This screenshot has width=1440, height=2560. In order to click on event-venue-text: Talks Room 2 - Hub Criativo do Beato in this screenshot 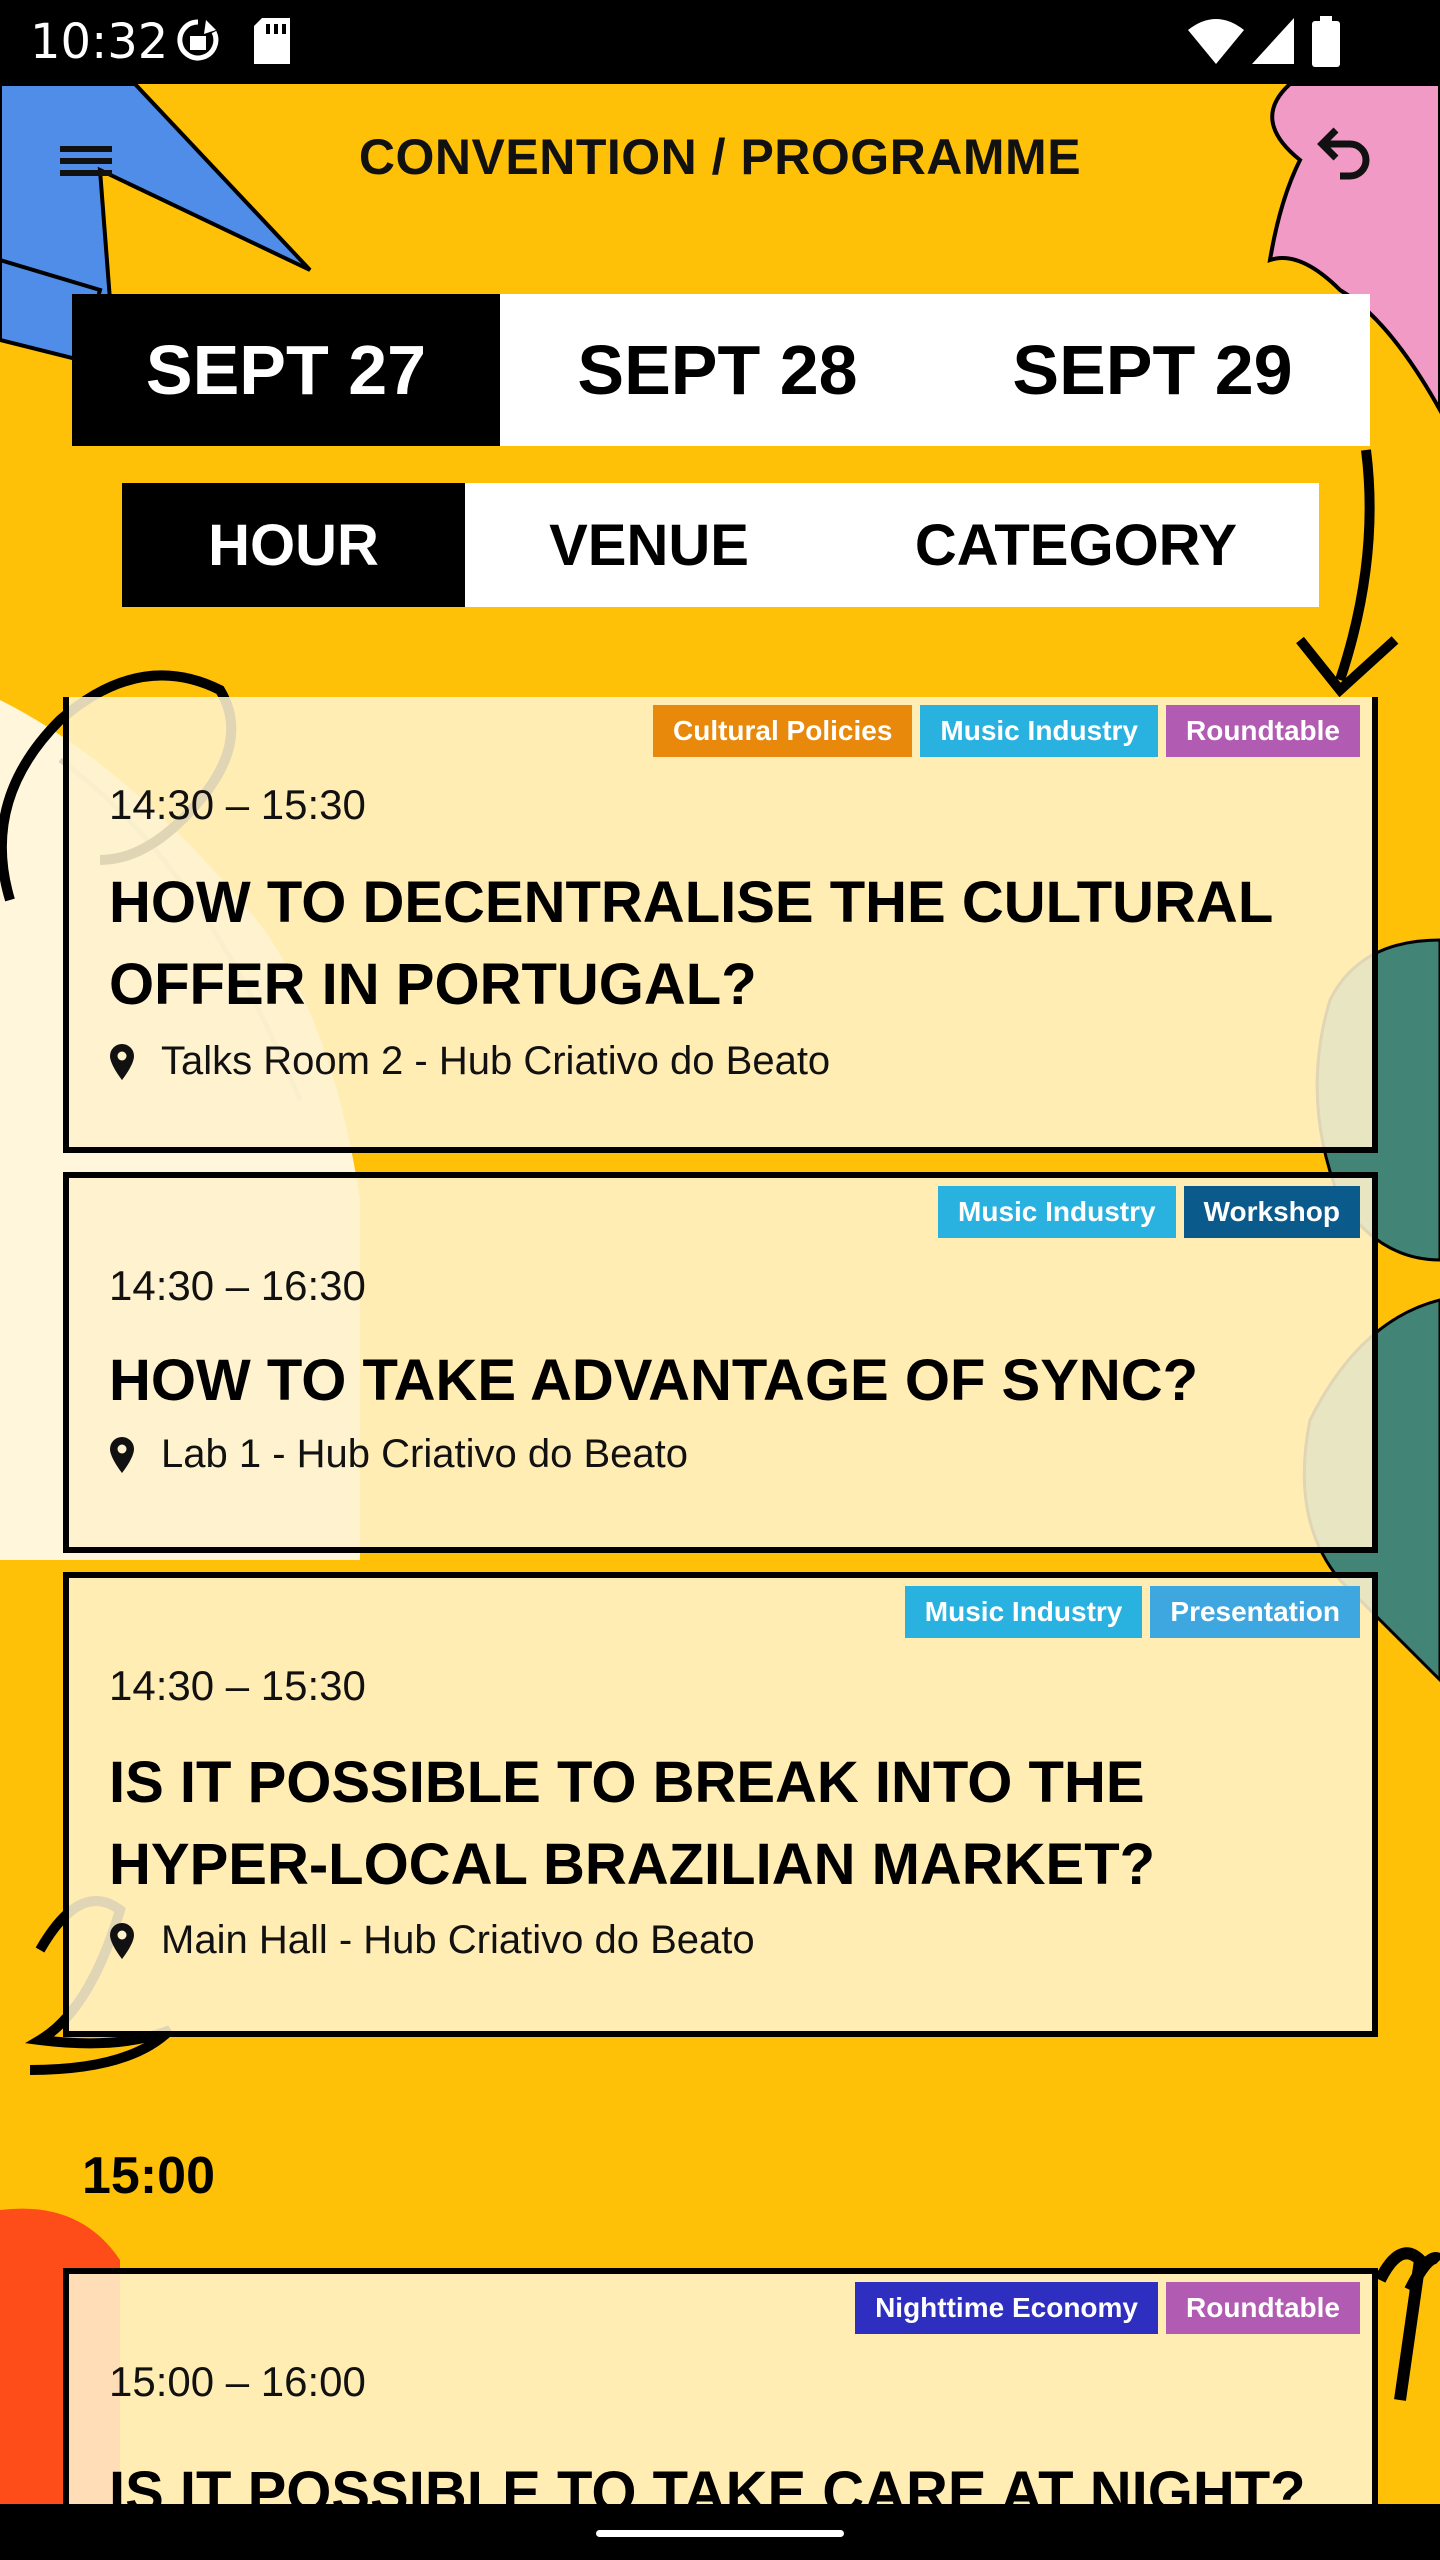, I will do `click(496, 1061)`.